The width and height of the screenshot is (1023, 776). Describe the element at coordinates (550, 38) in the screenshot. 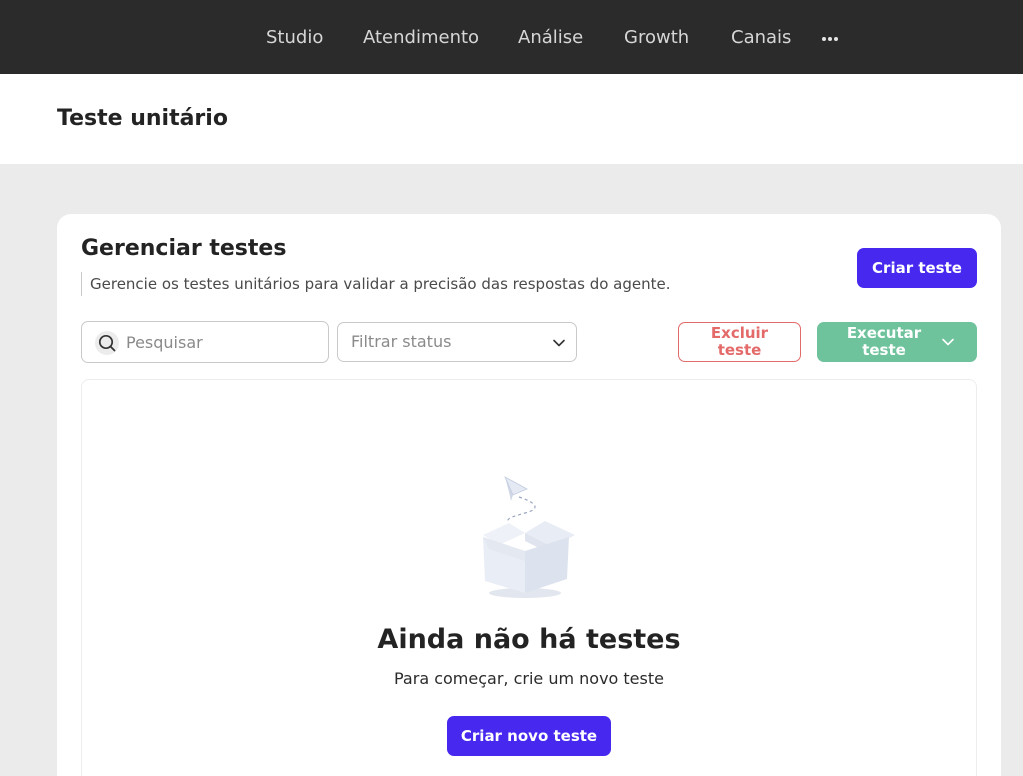

I see `nav-item-analise: Análise` at that location.